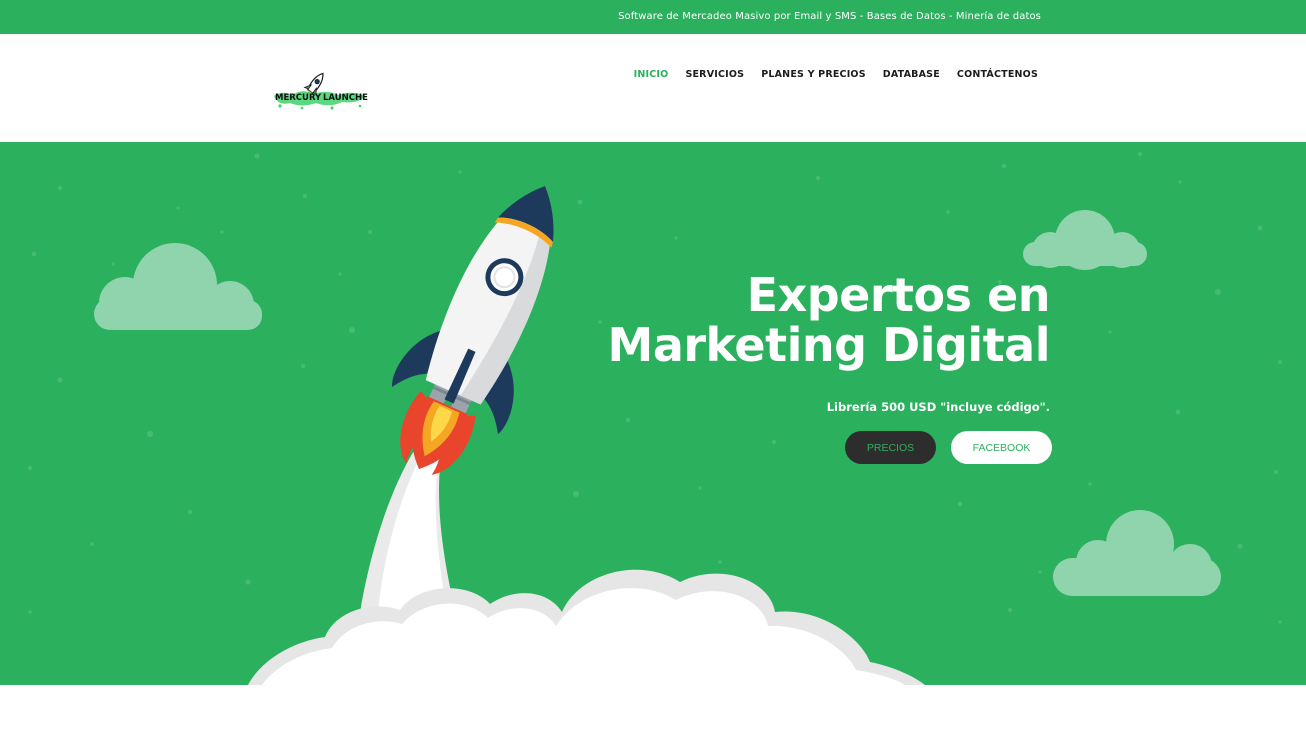 Image resolution: width=1306 pixels, height=734 pixels. I want to click on nav-item-contactenos: CONTÁCTENOS, so click(997, 74).